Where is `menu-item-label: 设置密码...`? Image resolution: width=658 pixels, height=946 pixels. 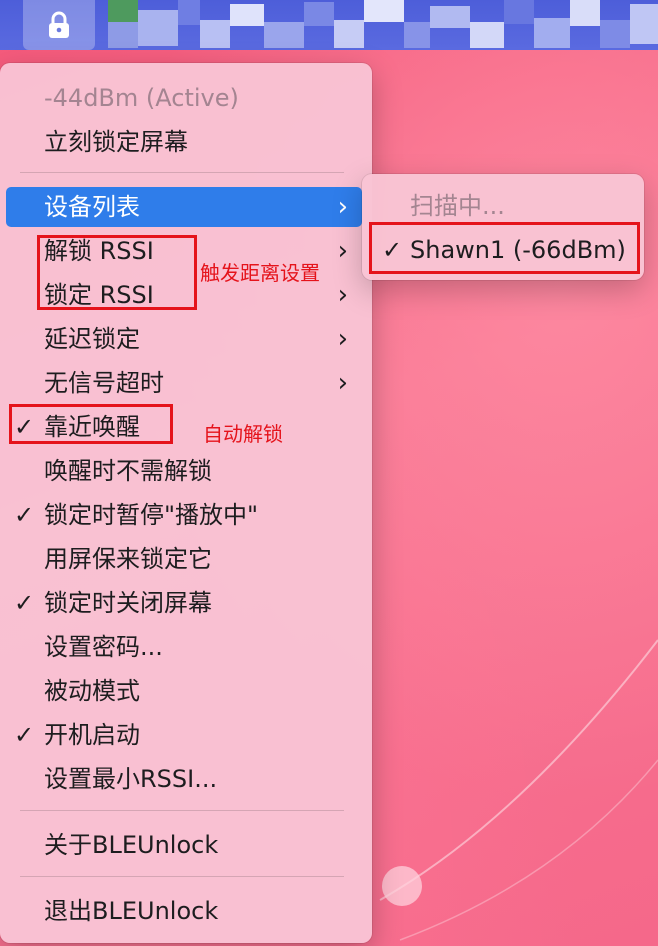 menu-item-label: 设置密码... is located at coordinates (103, 647).